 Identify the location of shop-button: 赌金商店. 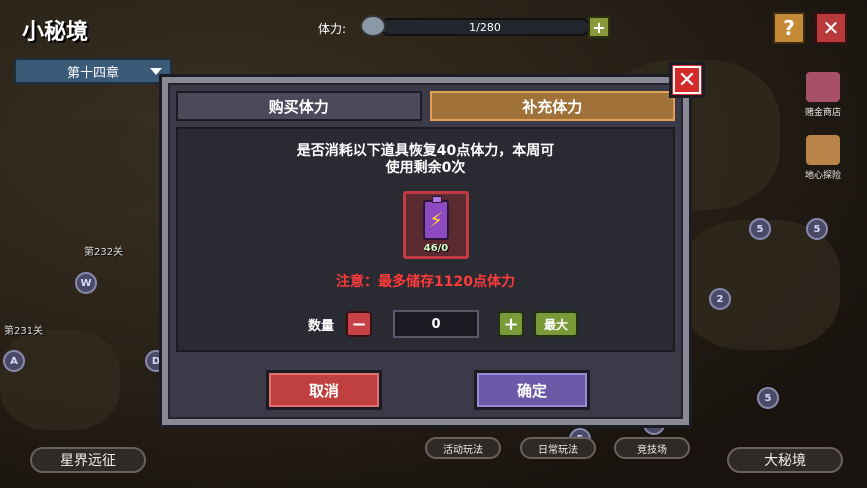
(823, 95).